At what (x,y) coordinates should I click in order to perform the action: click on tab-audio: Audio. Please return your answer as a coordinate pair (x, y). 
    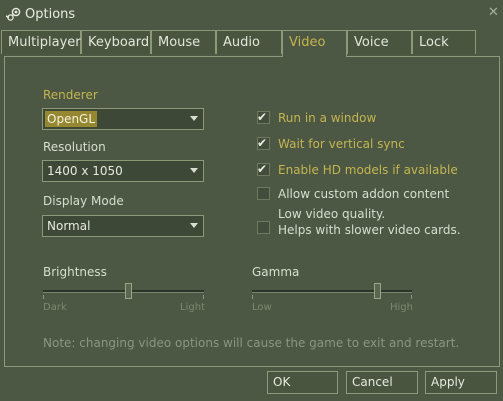
    Looking at the image, I should click on (249, 42).